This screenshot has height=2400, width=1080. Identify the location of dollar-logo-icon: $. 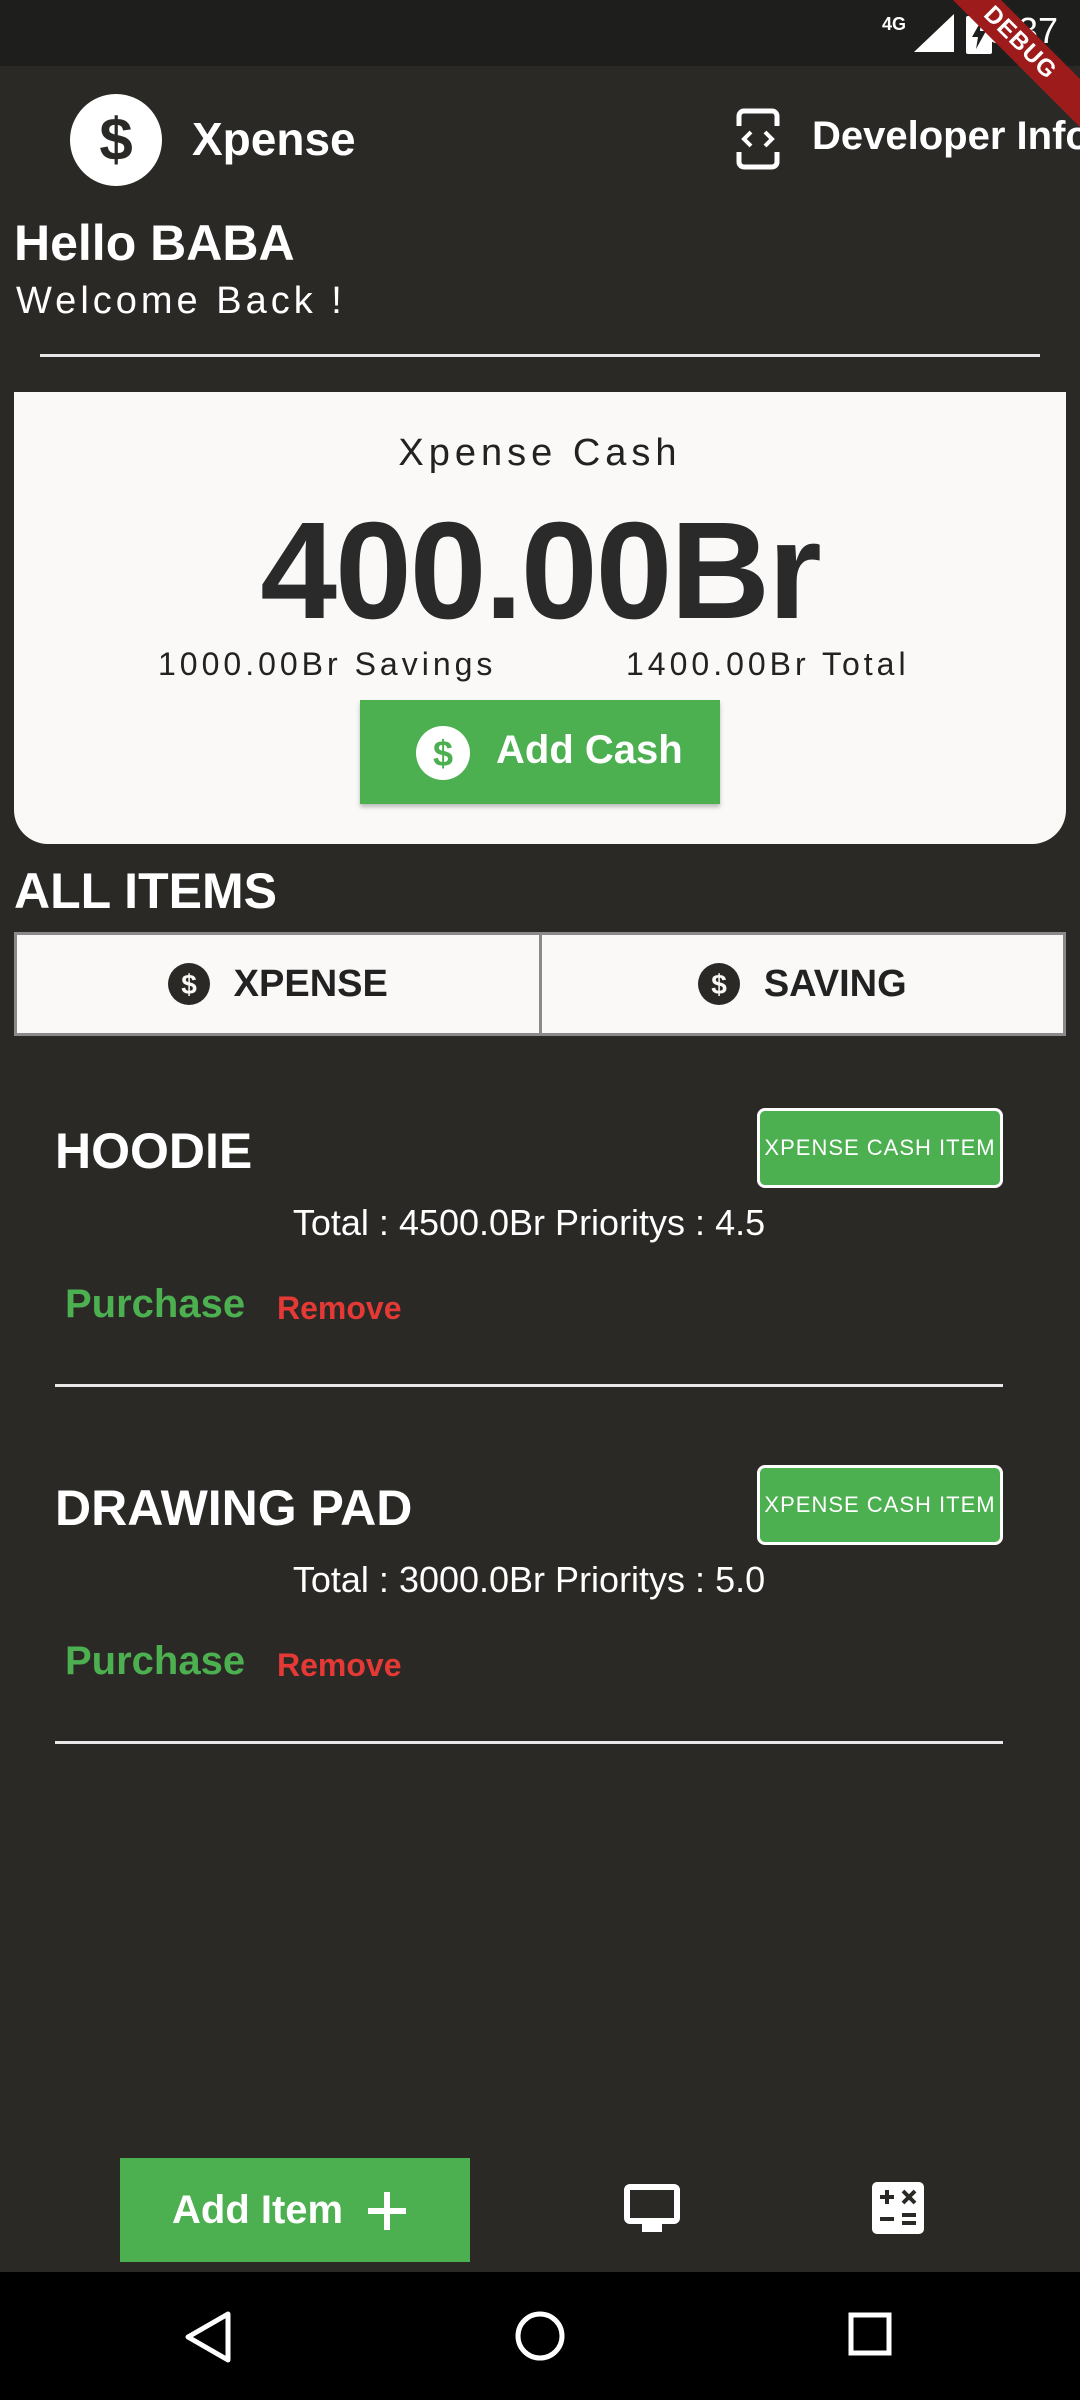
(116, 140).